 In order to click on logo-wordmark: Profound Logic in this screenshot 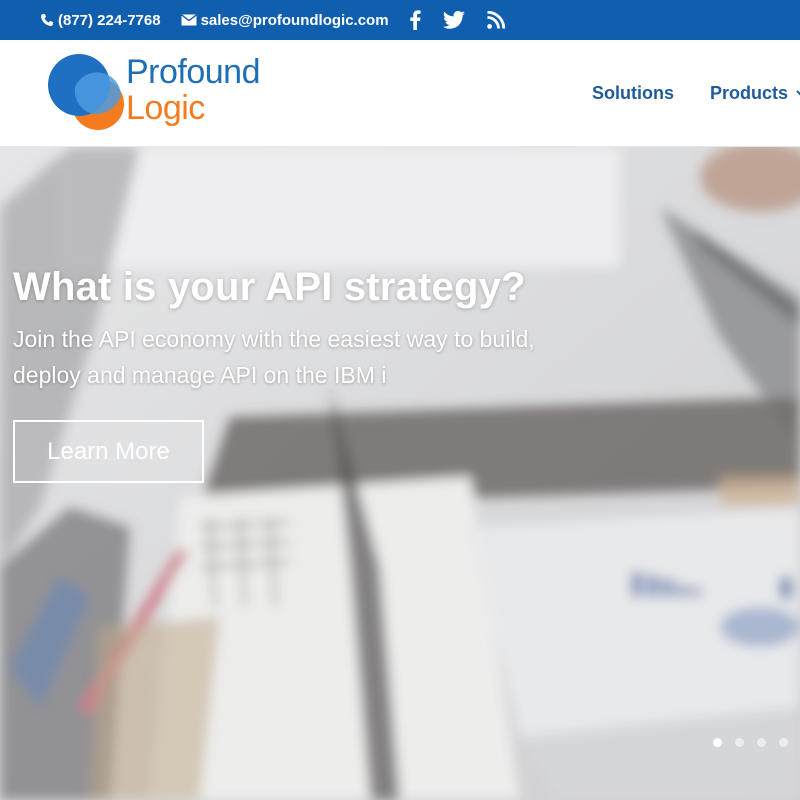, I will do `click(193, 90)`.